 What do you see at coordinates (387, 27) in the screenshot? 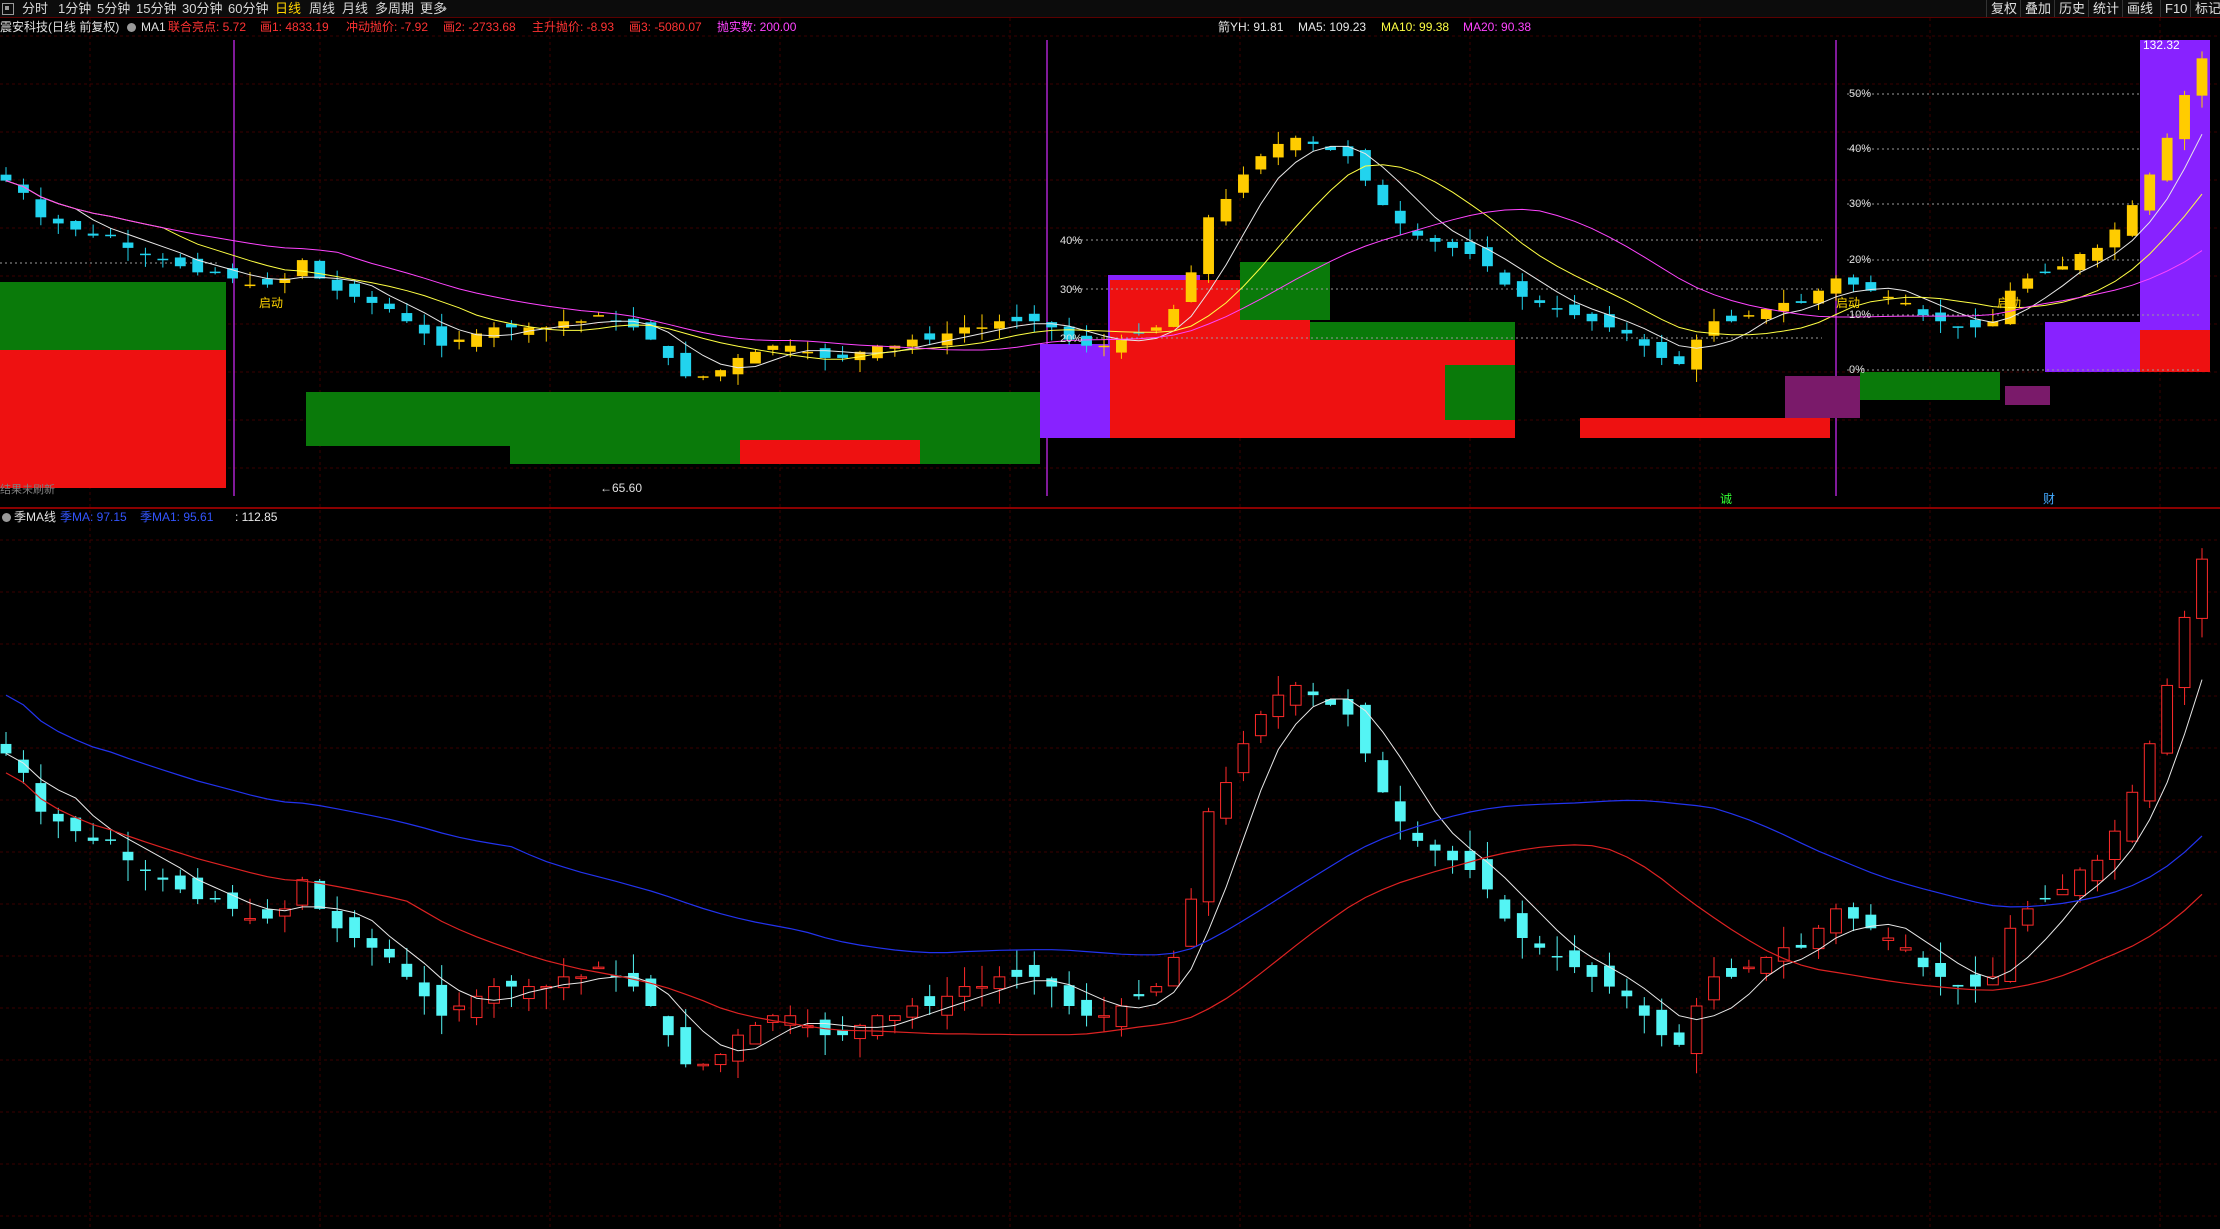
I see `legend-item: 冲动抛价: -7.92` at bounding box center [387, 27].